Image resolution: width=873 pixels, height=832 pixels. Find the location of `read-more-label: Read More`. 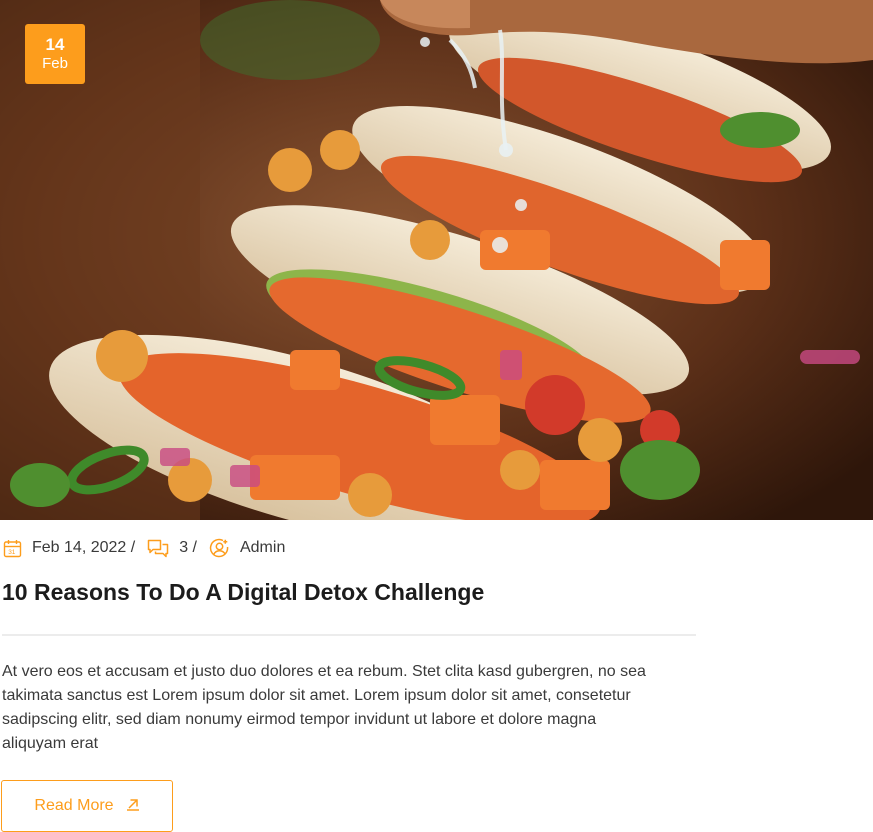

read-more-label: Read More is located at coordinates (74, 805).